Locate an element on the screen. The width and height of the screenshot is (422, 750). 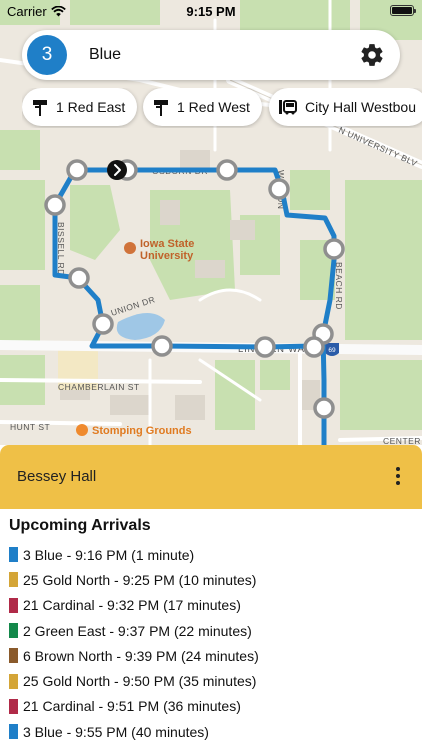
arrival-text: 3 Blue - 9:16 PM (1 minute) is located at coordinates (109, 554).